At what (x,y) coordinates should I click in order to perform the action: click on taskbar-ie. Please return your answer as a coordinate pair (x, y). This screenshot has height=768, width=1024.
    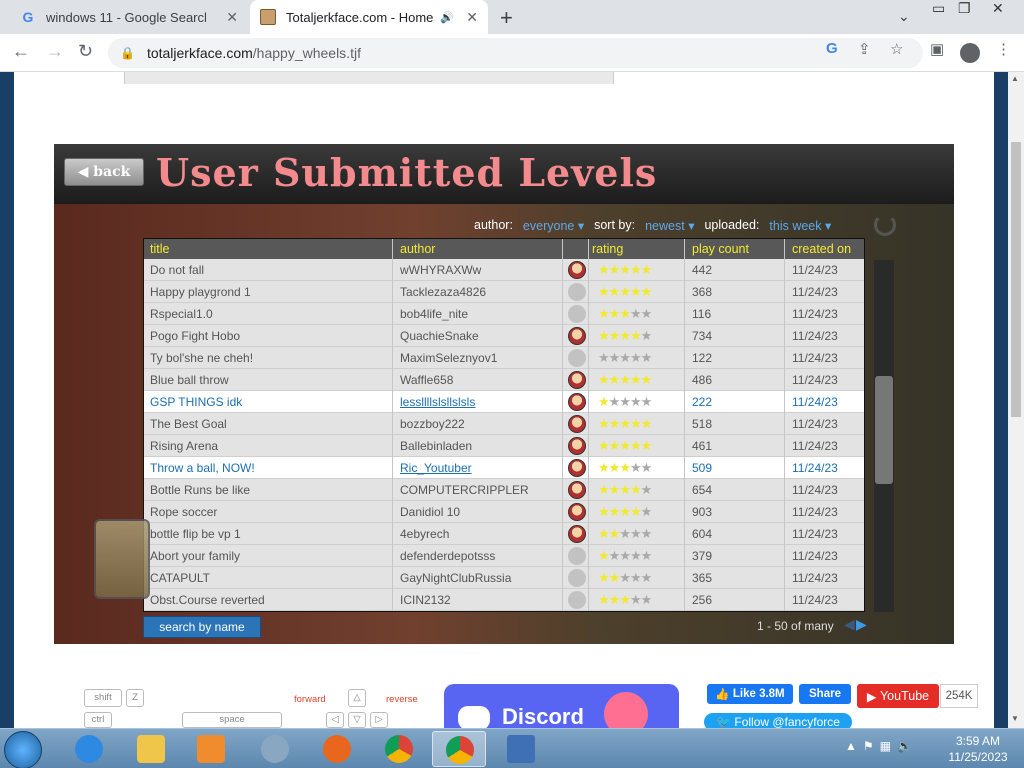
    Looking at the image, I should click on (89, 749).